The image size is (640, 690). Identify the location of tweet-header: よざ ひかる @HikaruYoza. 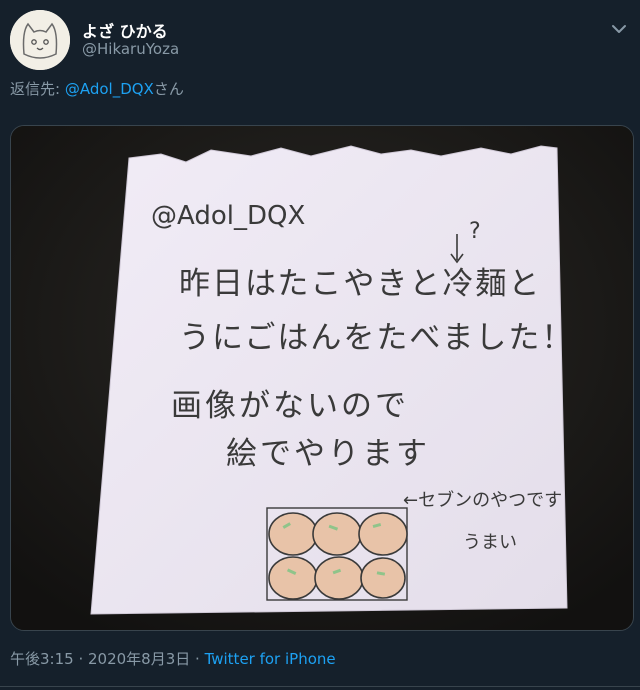
(320, 40).